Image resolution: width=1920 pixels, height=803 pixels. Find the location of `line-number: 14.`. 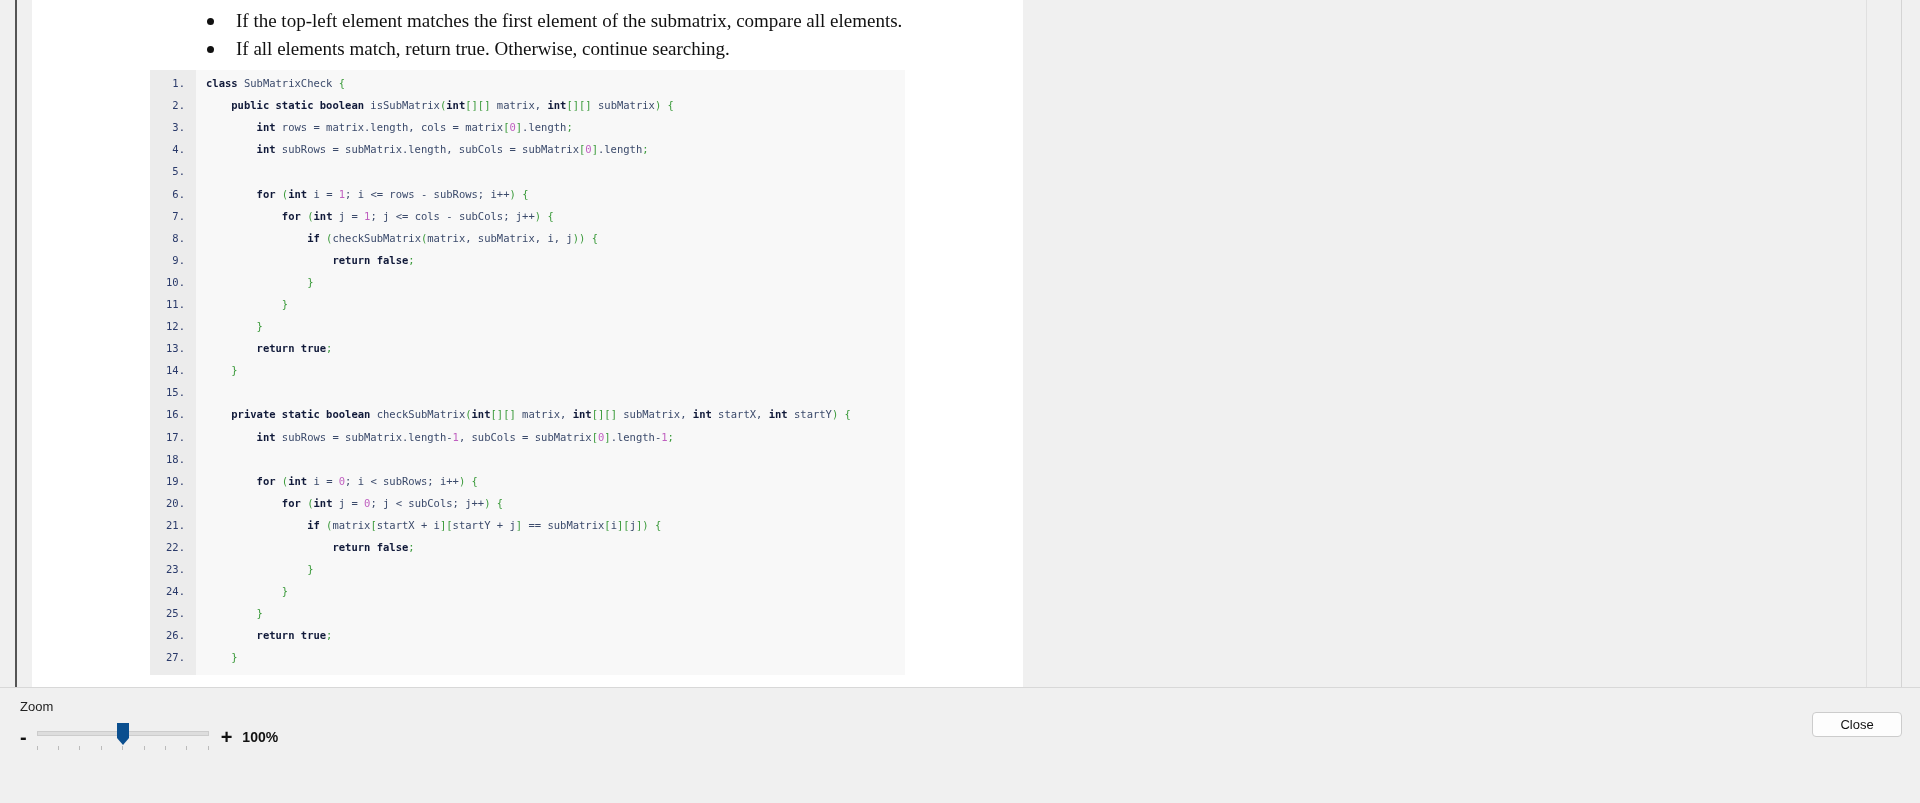

line-number: 14. is located at coordinates (175, 370).